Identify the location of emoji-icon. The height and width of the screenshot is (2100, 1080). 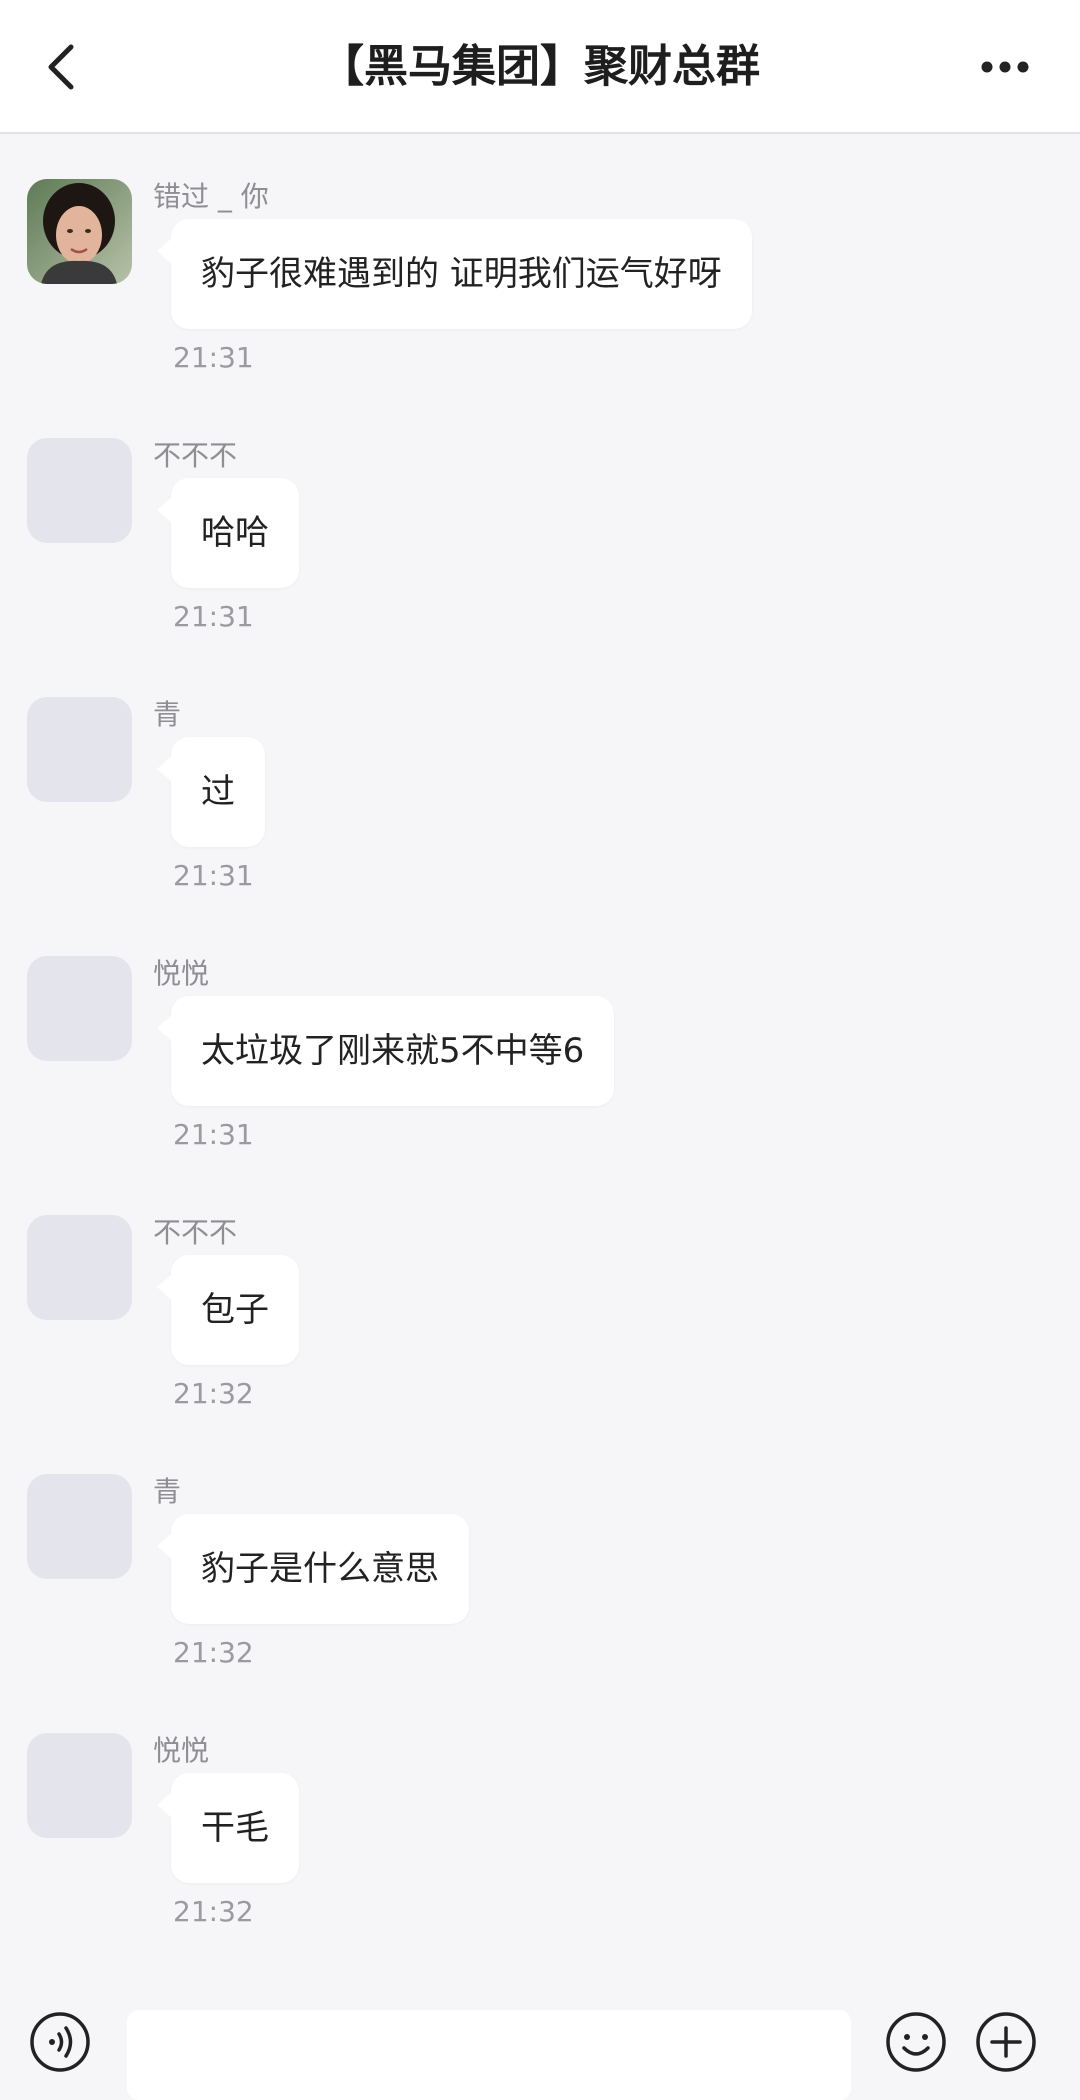
(916, 2042).